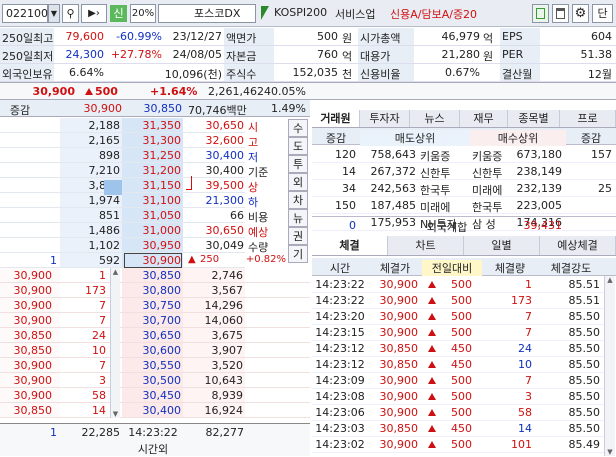  What do you see at coordinates (197, 36) in the screenshot?
I see `info-date: 23/12/27` at bounding box center [197, 36].